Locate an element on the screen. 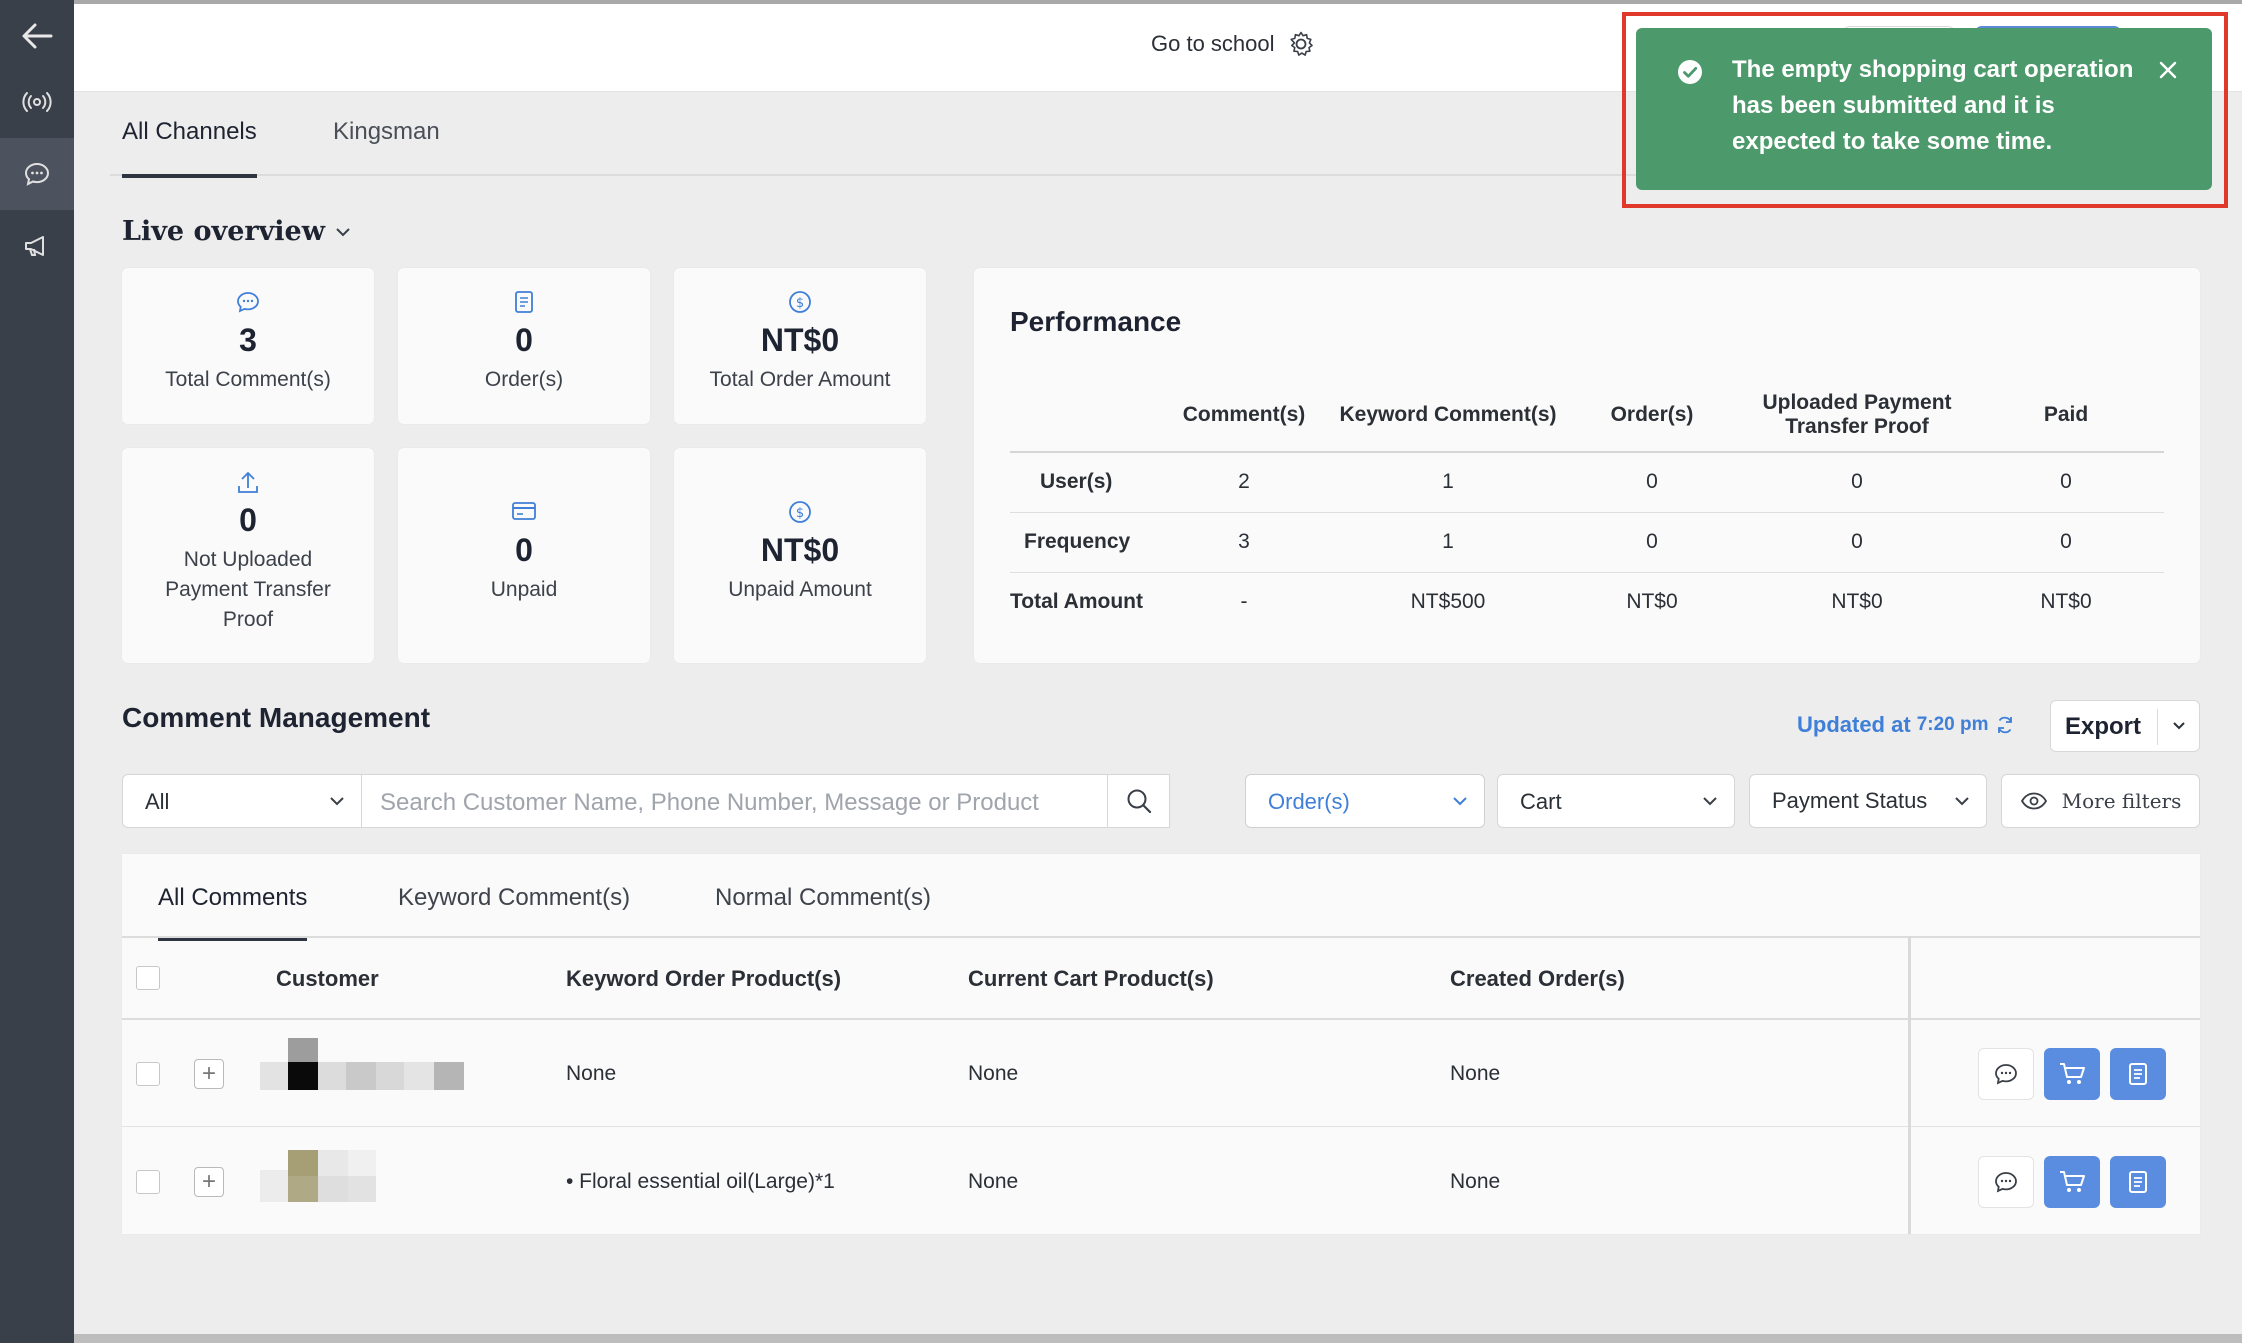 The height and width of the screenshot is (1343, 2242). scope-select: All is located at coordinates (242, 801).